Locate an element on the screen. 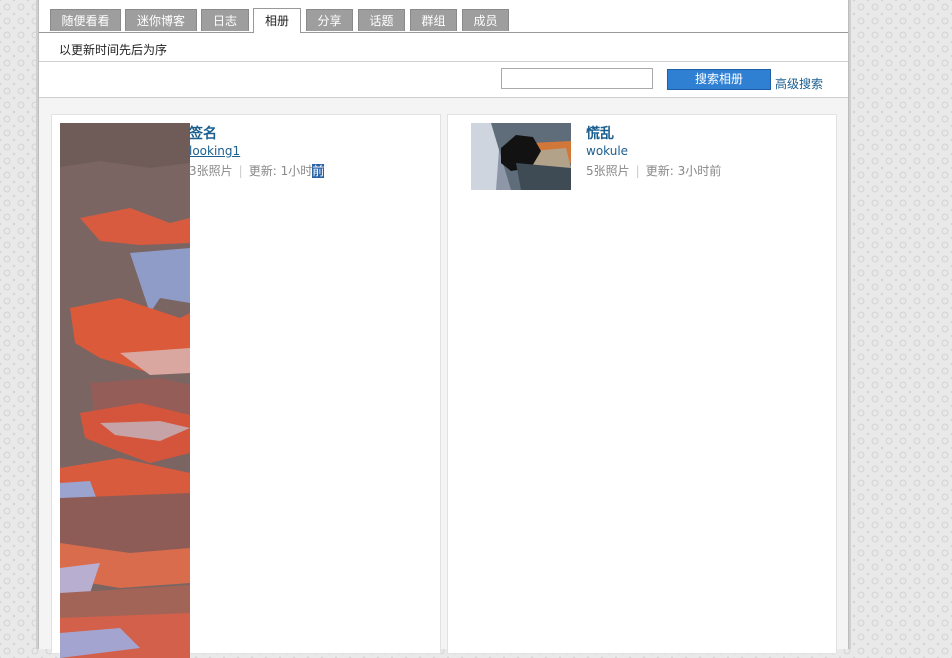  sort-order-label: 以更新时间先后为序 is located at coordinates (113, 50).